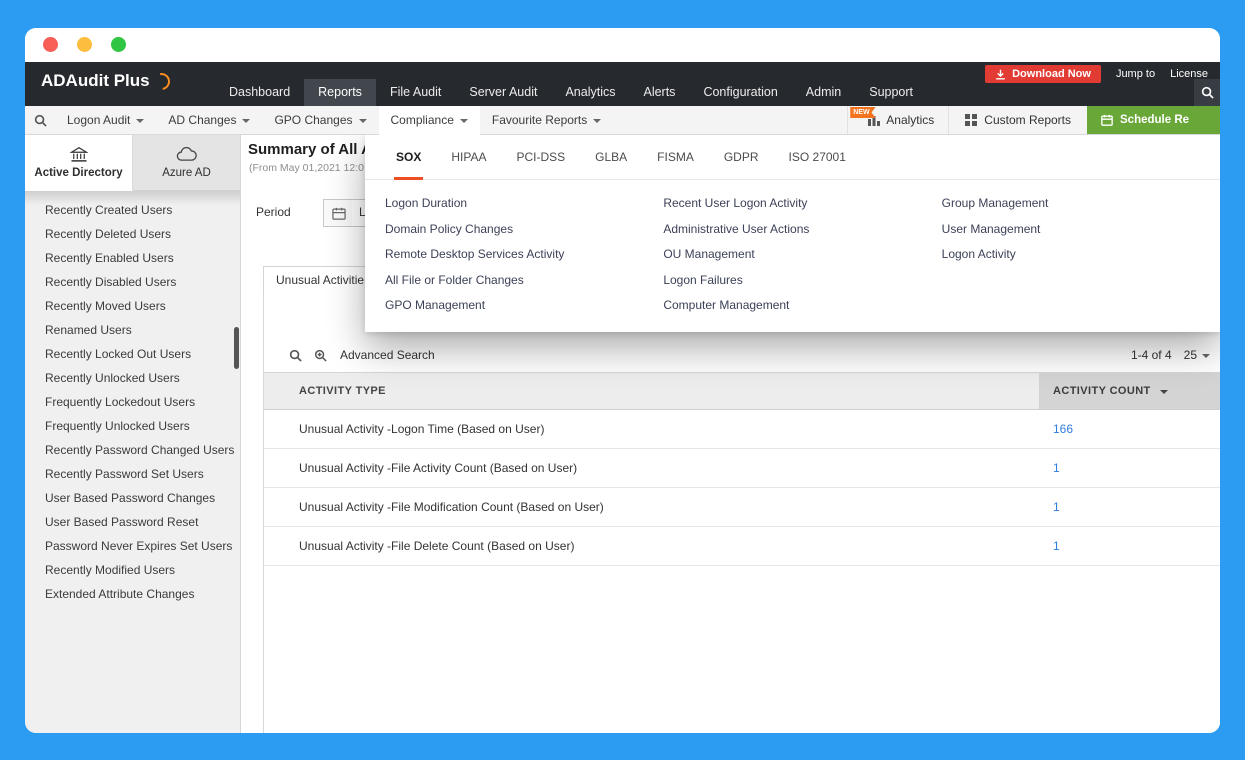 This screenshot has height=760, width=1245. What do you see at coordinates (415, 92) in the screenshot?
I see `nav-file-audit: File Audit` at bounding box center [415, 92].